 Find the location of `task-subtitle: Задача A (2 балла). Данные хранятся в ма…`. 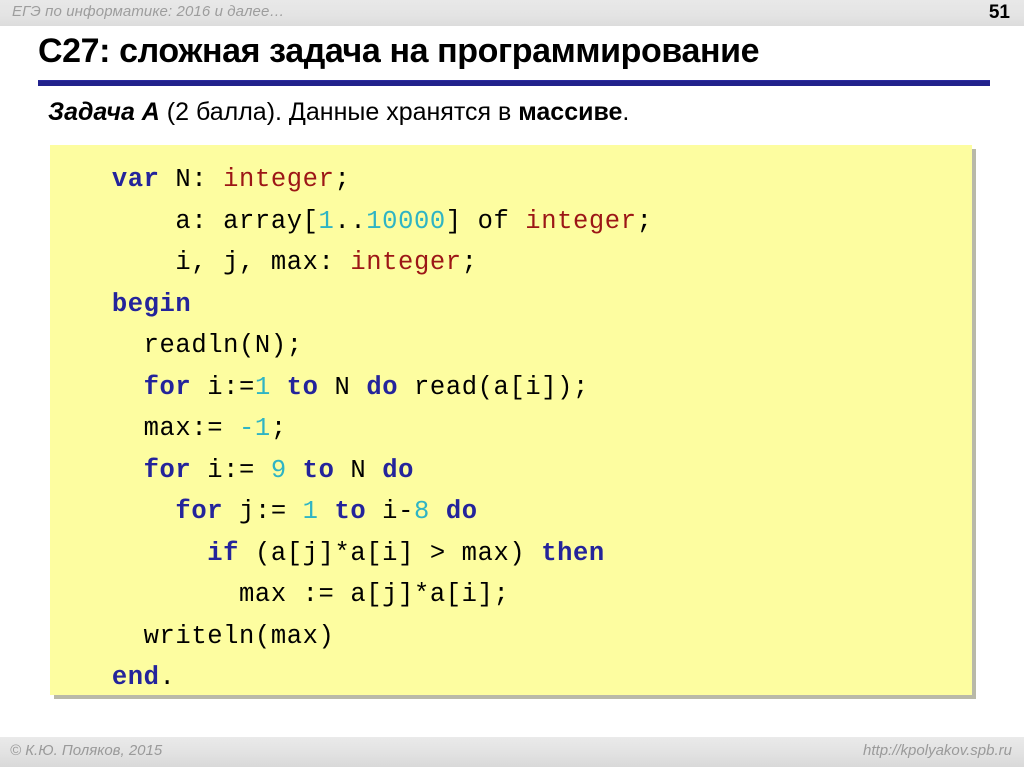

task-subtitle: Задача A (2 балла). Данные хранятся в ма… is located at coordinates (338, 112).